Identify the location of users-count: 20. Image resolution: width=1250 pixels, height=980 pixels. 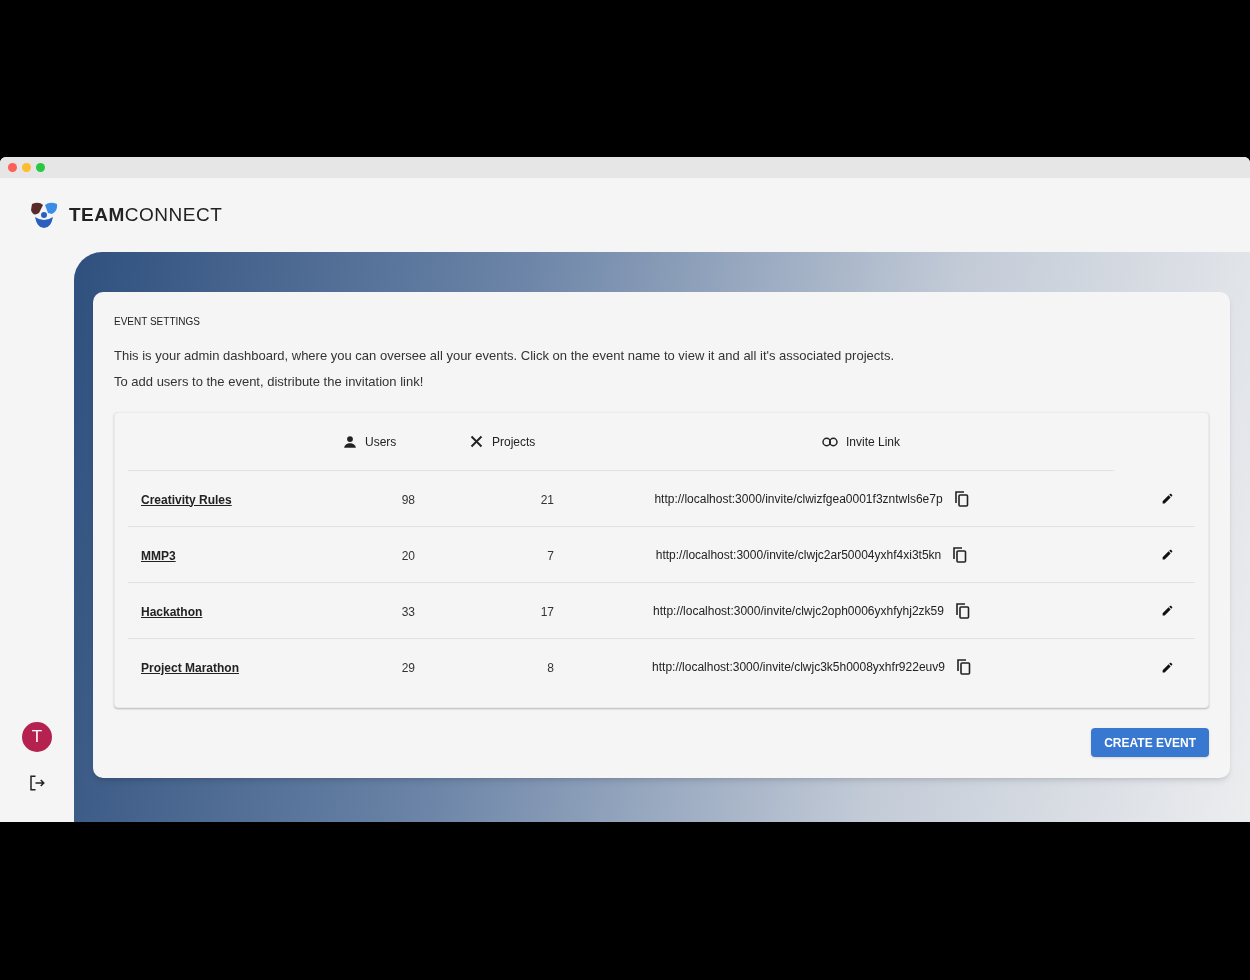
(408, 555).